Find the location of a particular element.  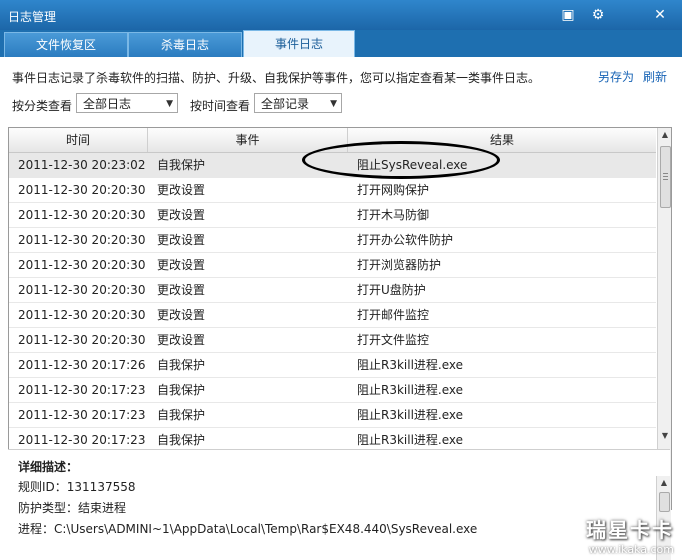

table-row: 2011-12-30 20:20:30 更改设置 打开邮件监控 is located at coordinates (332, 315).